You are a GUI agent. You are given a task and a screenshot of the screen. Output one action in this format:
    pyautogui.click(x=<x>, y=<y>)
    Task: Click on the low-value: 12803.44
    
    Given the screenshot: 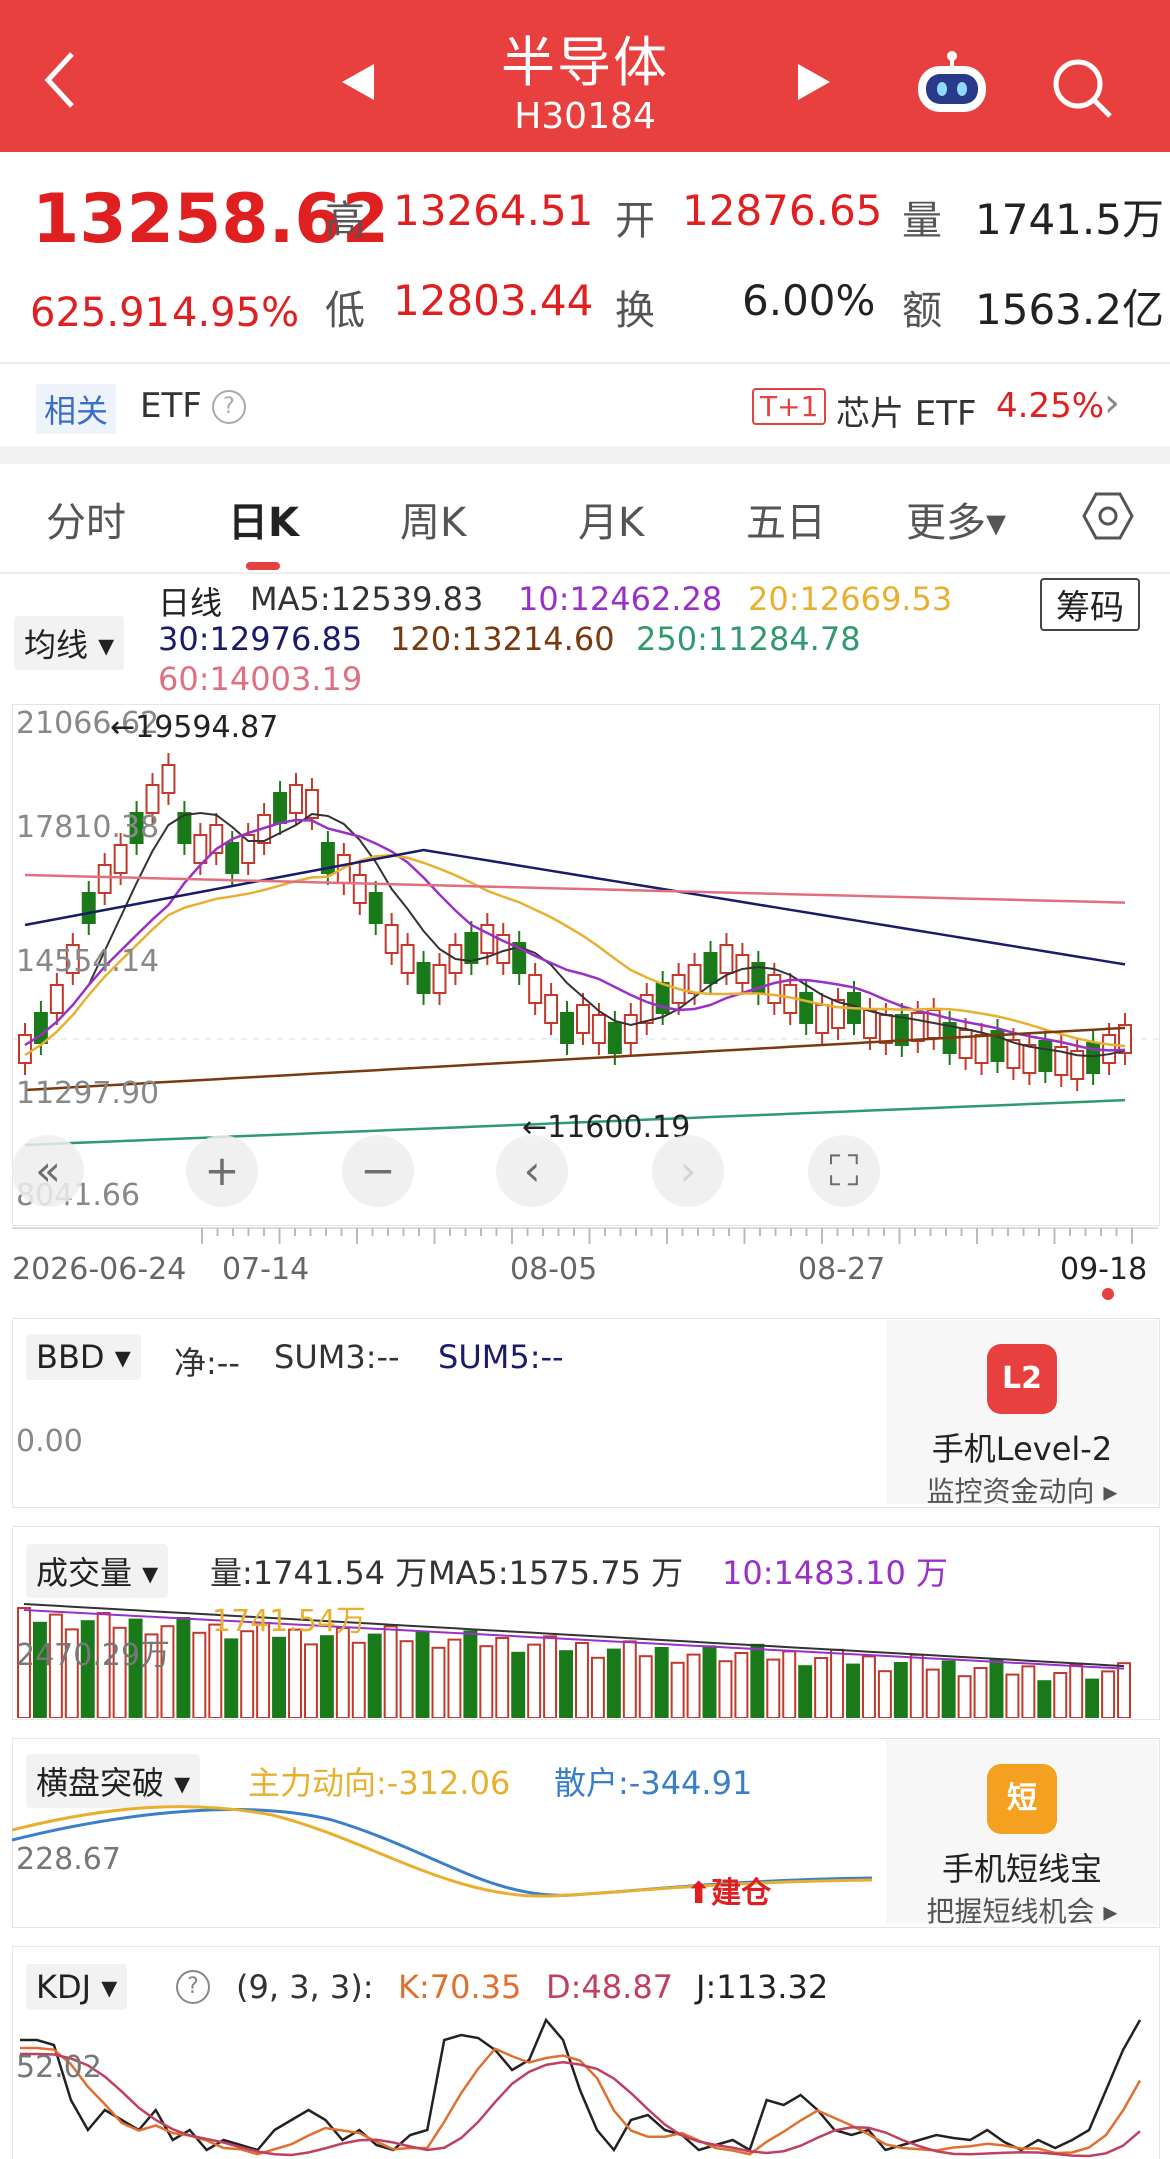 What is the action you would take?
    pyautogui.click(x=493, y=300)
    